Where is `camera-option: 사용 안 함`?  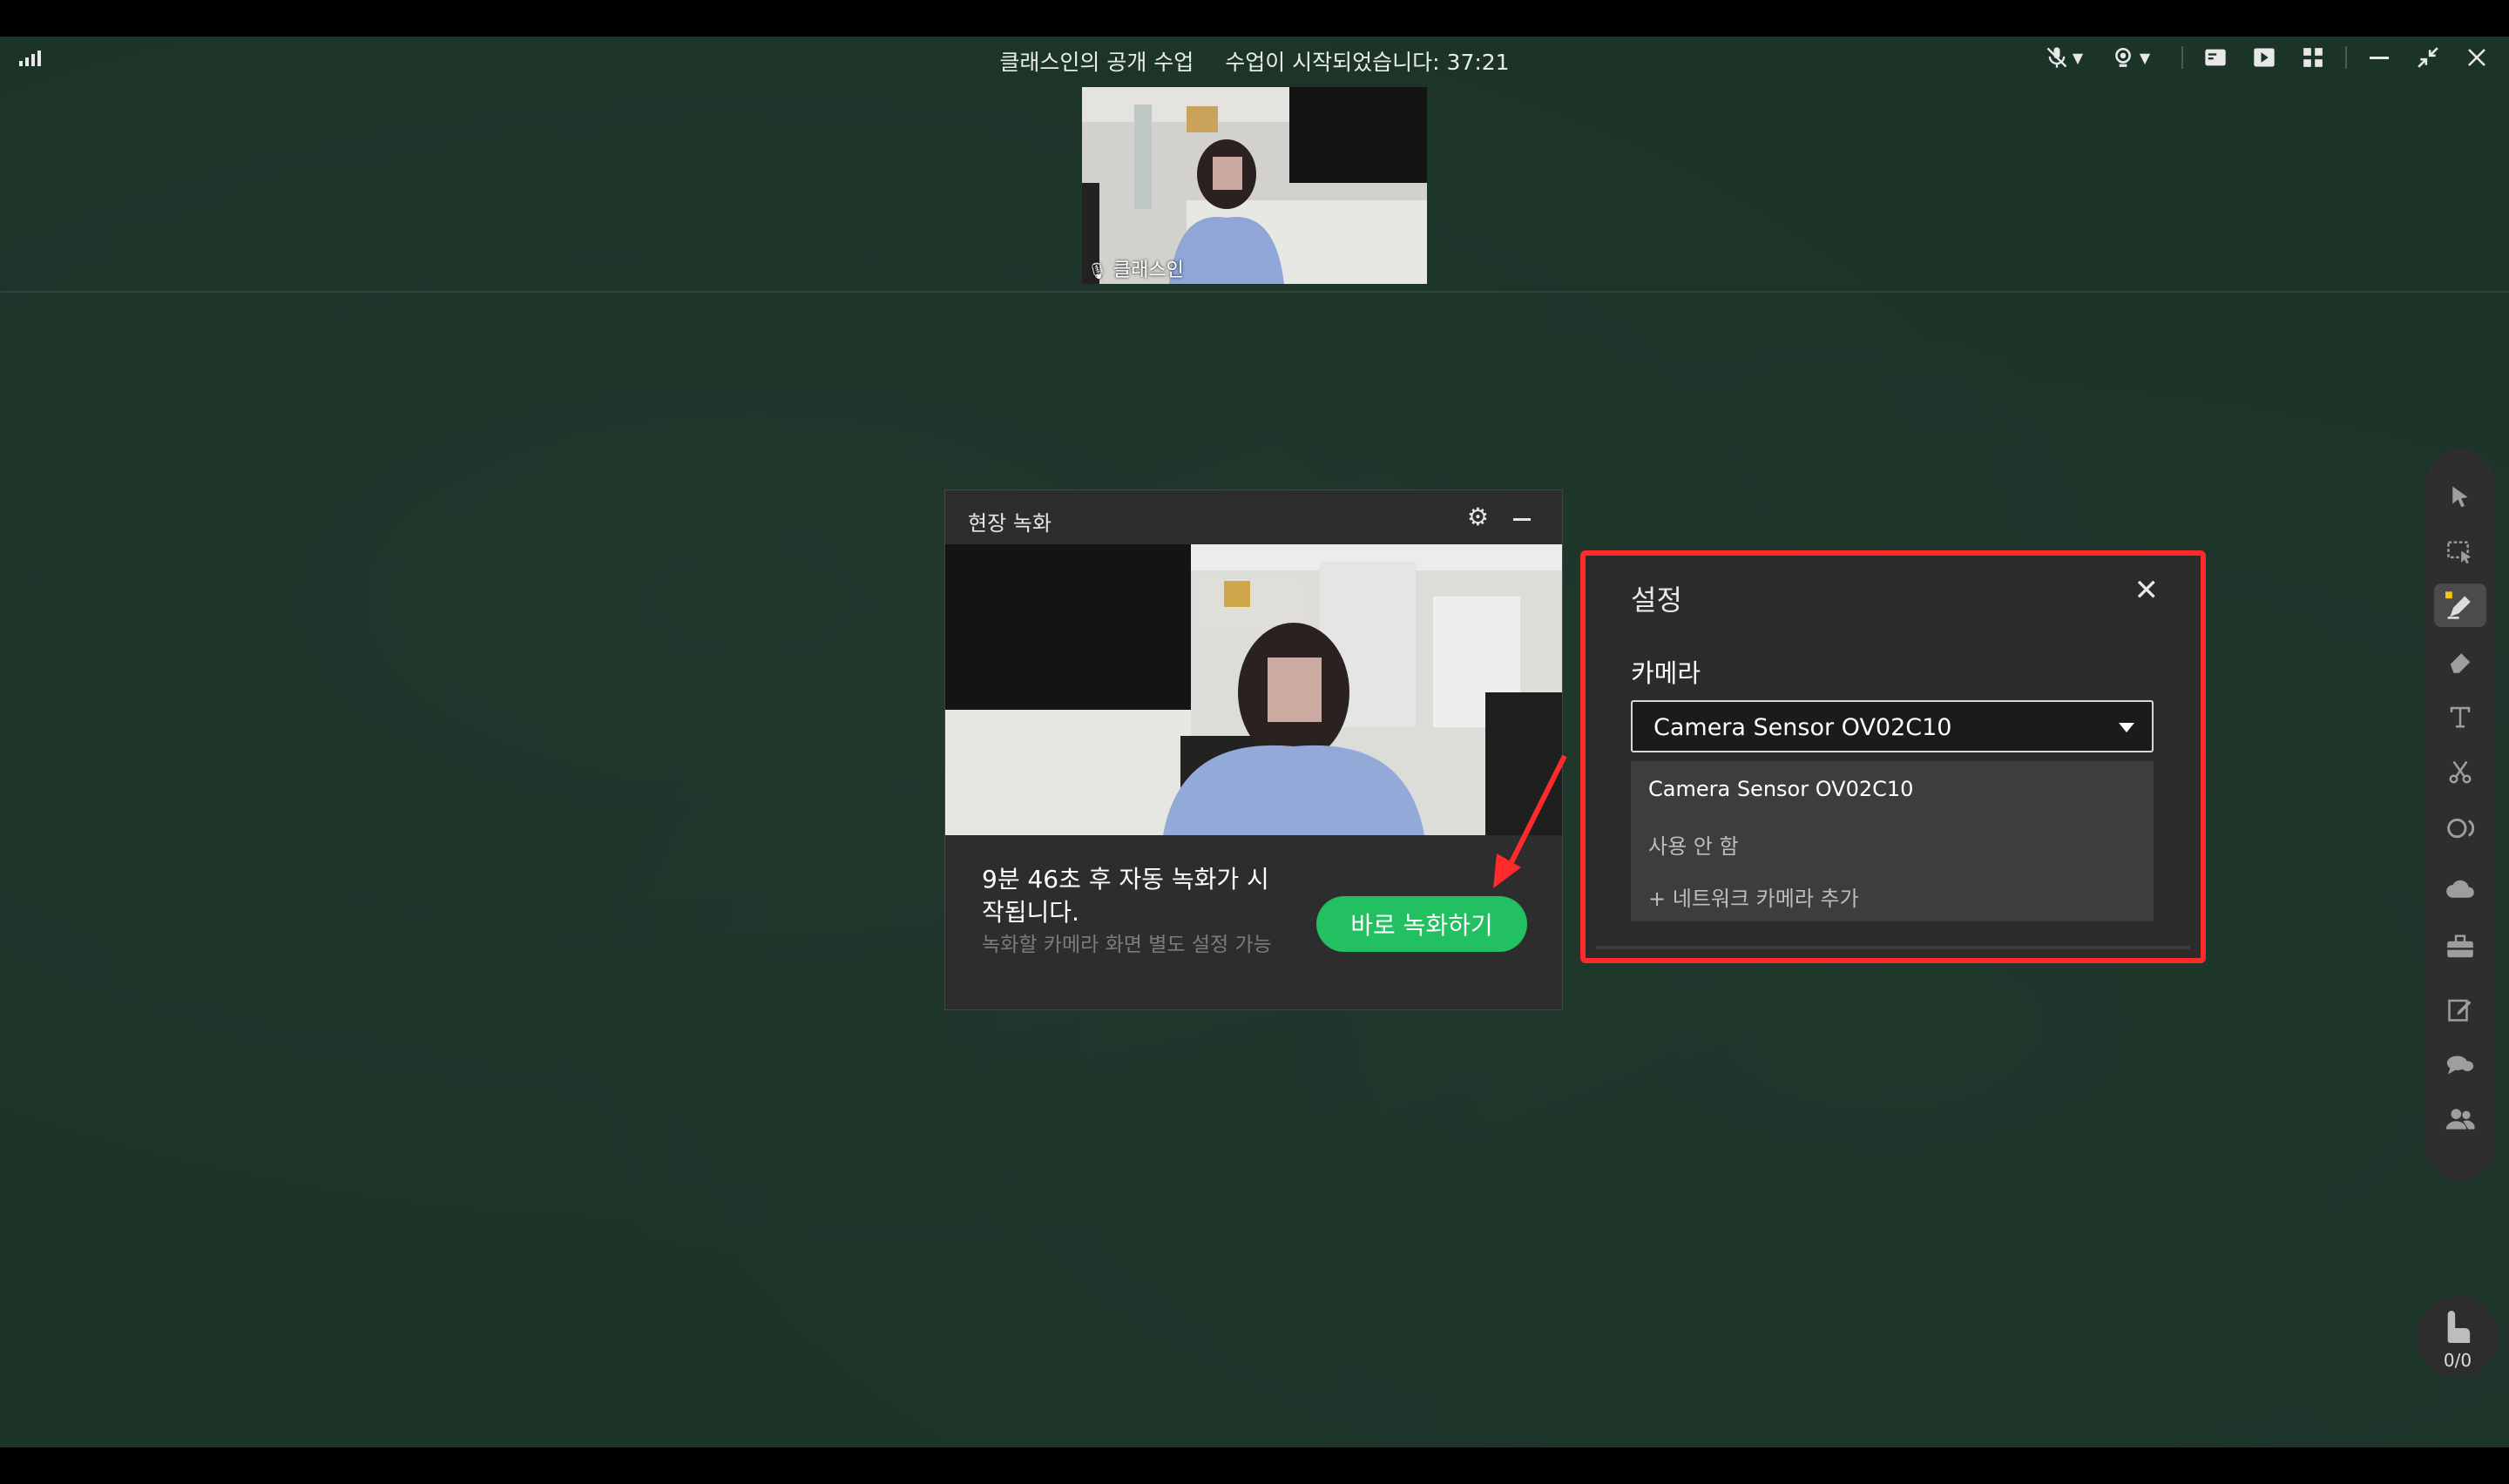
camera-option: 사용 안 함 is located at coordinates (1693, 845).